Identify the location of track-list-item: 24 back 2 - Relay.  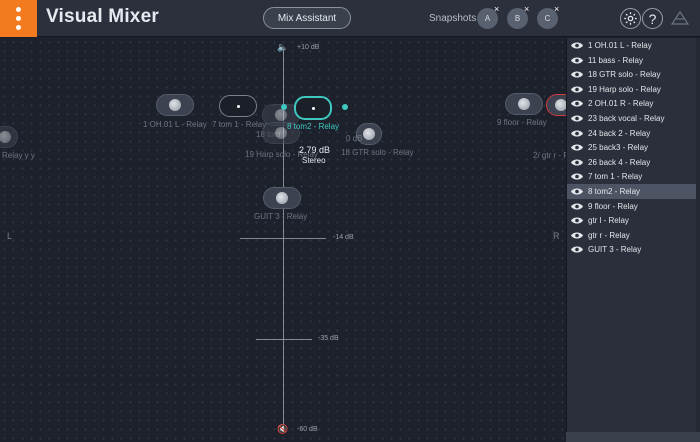
(632, 133).